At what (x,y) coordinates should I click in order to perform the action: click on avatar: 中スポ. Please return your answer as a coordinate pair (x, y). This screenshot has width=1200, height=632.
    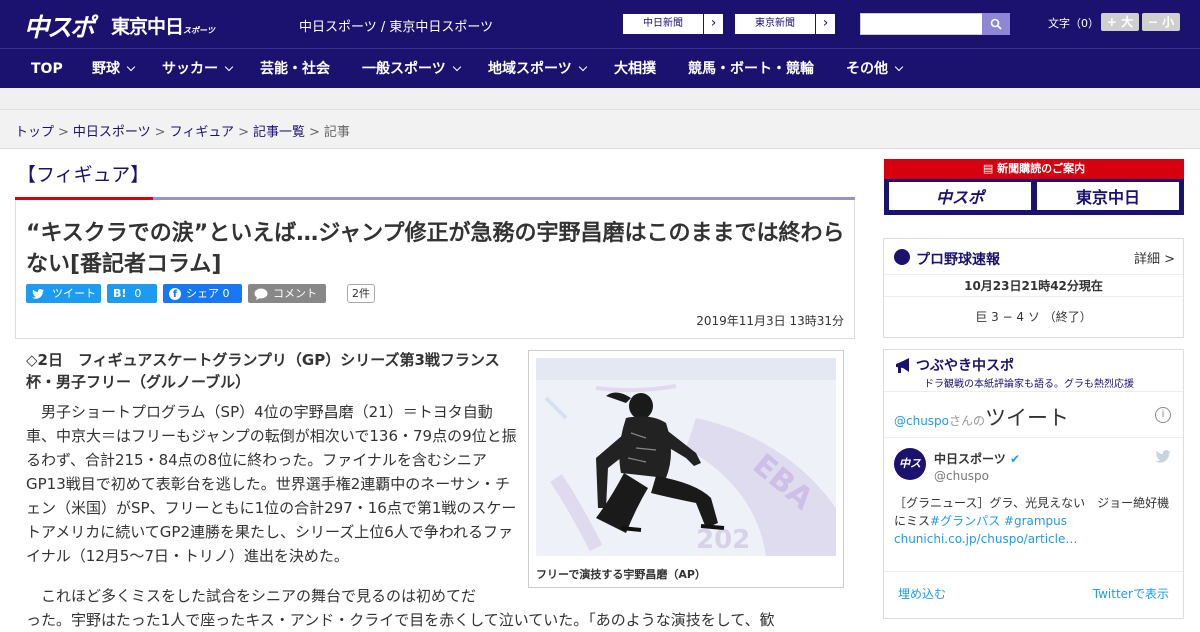
    Looking at the image, I should click on (910, 475).